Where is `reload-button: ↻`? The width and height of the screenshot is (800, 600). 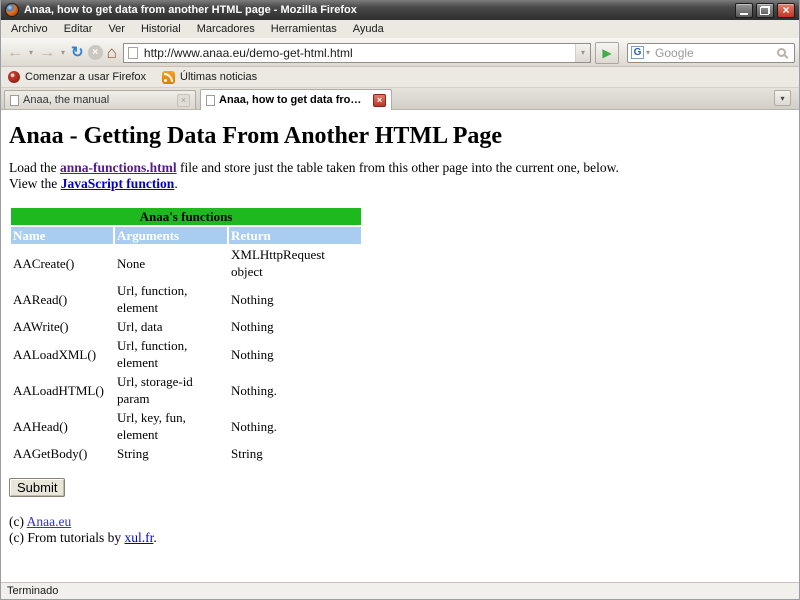 reload-button: ↻ is located at coordinates (77, 53).